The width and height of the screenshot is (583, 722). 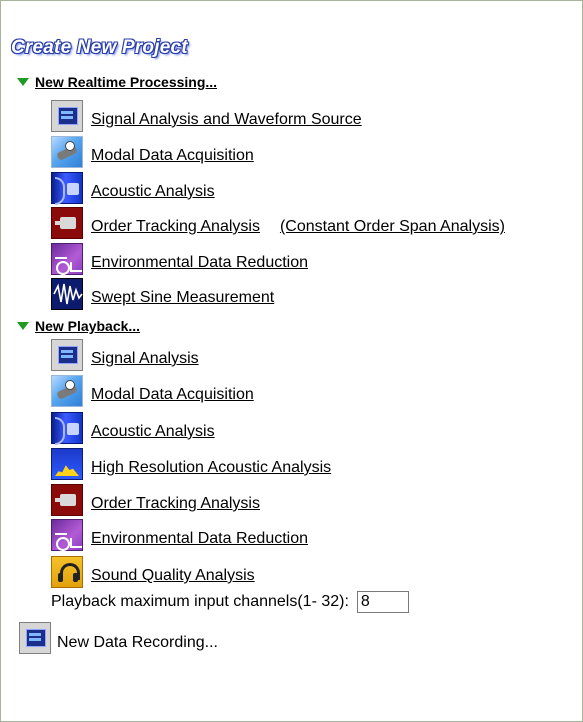 I want to click on realtime-item-modal-data: Modal Data Acquisition, so click(x=152, y=152).